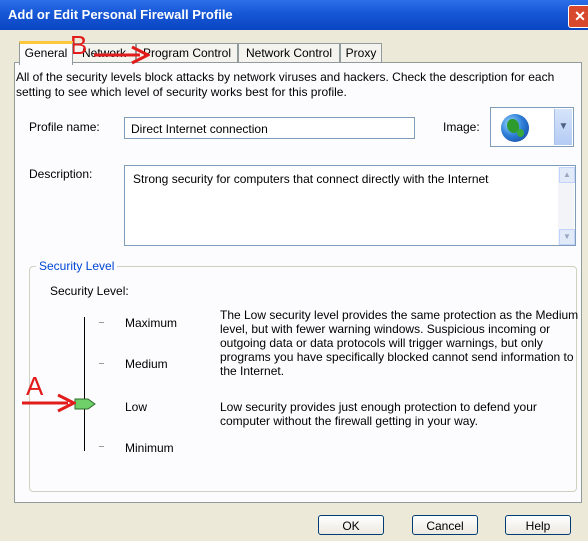 This screenshot has height=541, width=588. Describe the element at coordinates (84, 384) in the screenshot. I see `security-slider-track` at that location.